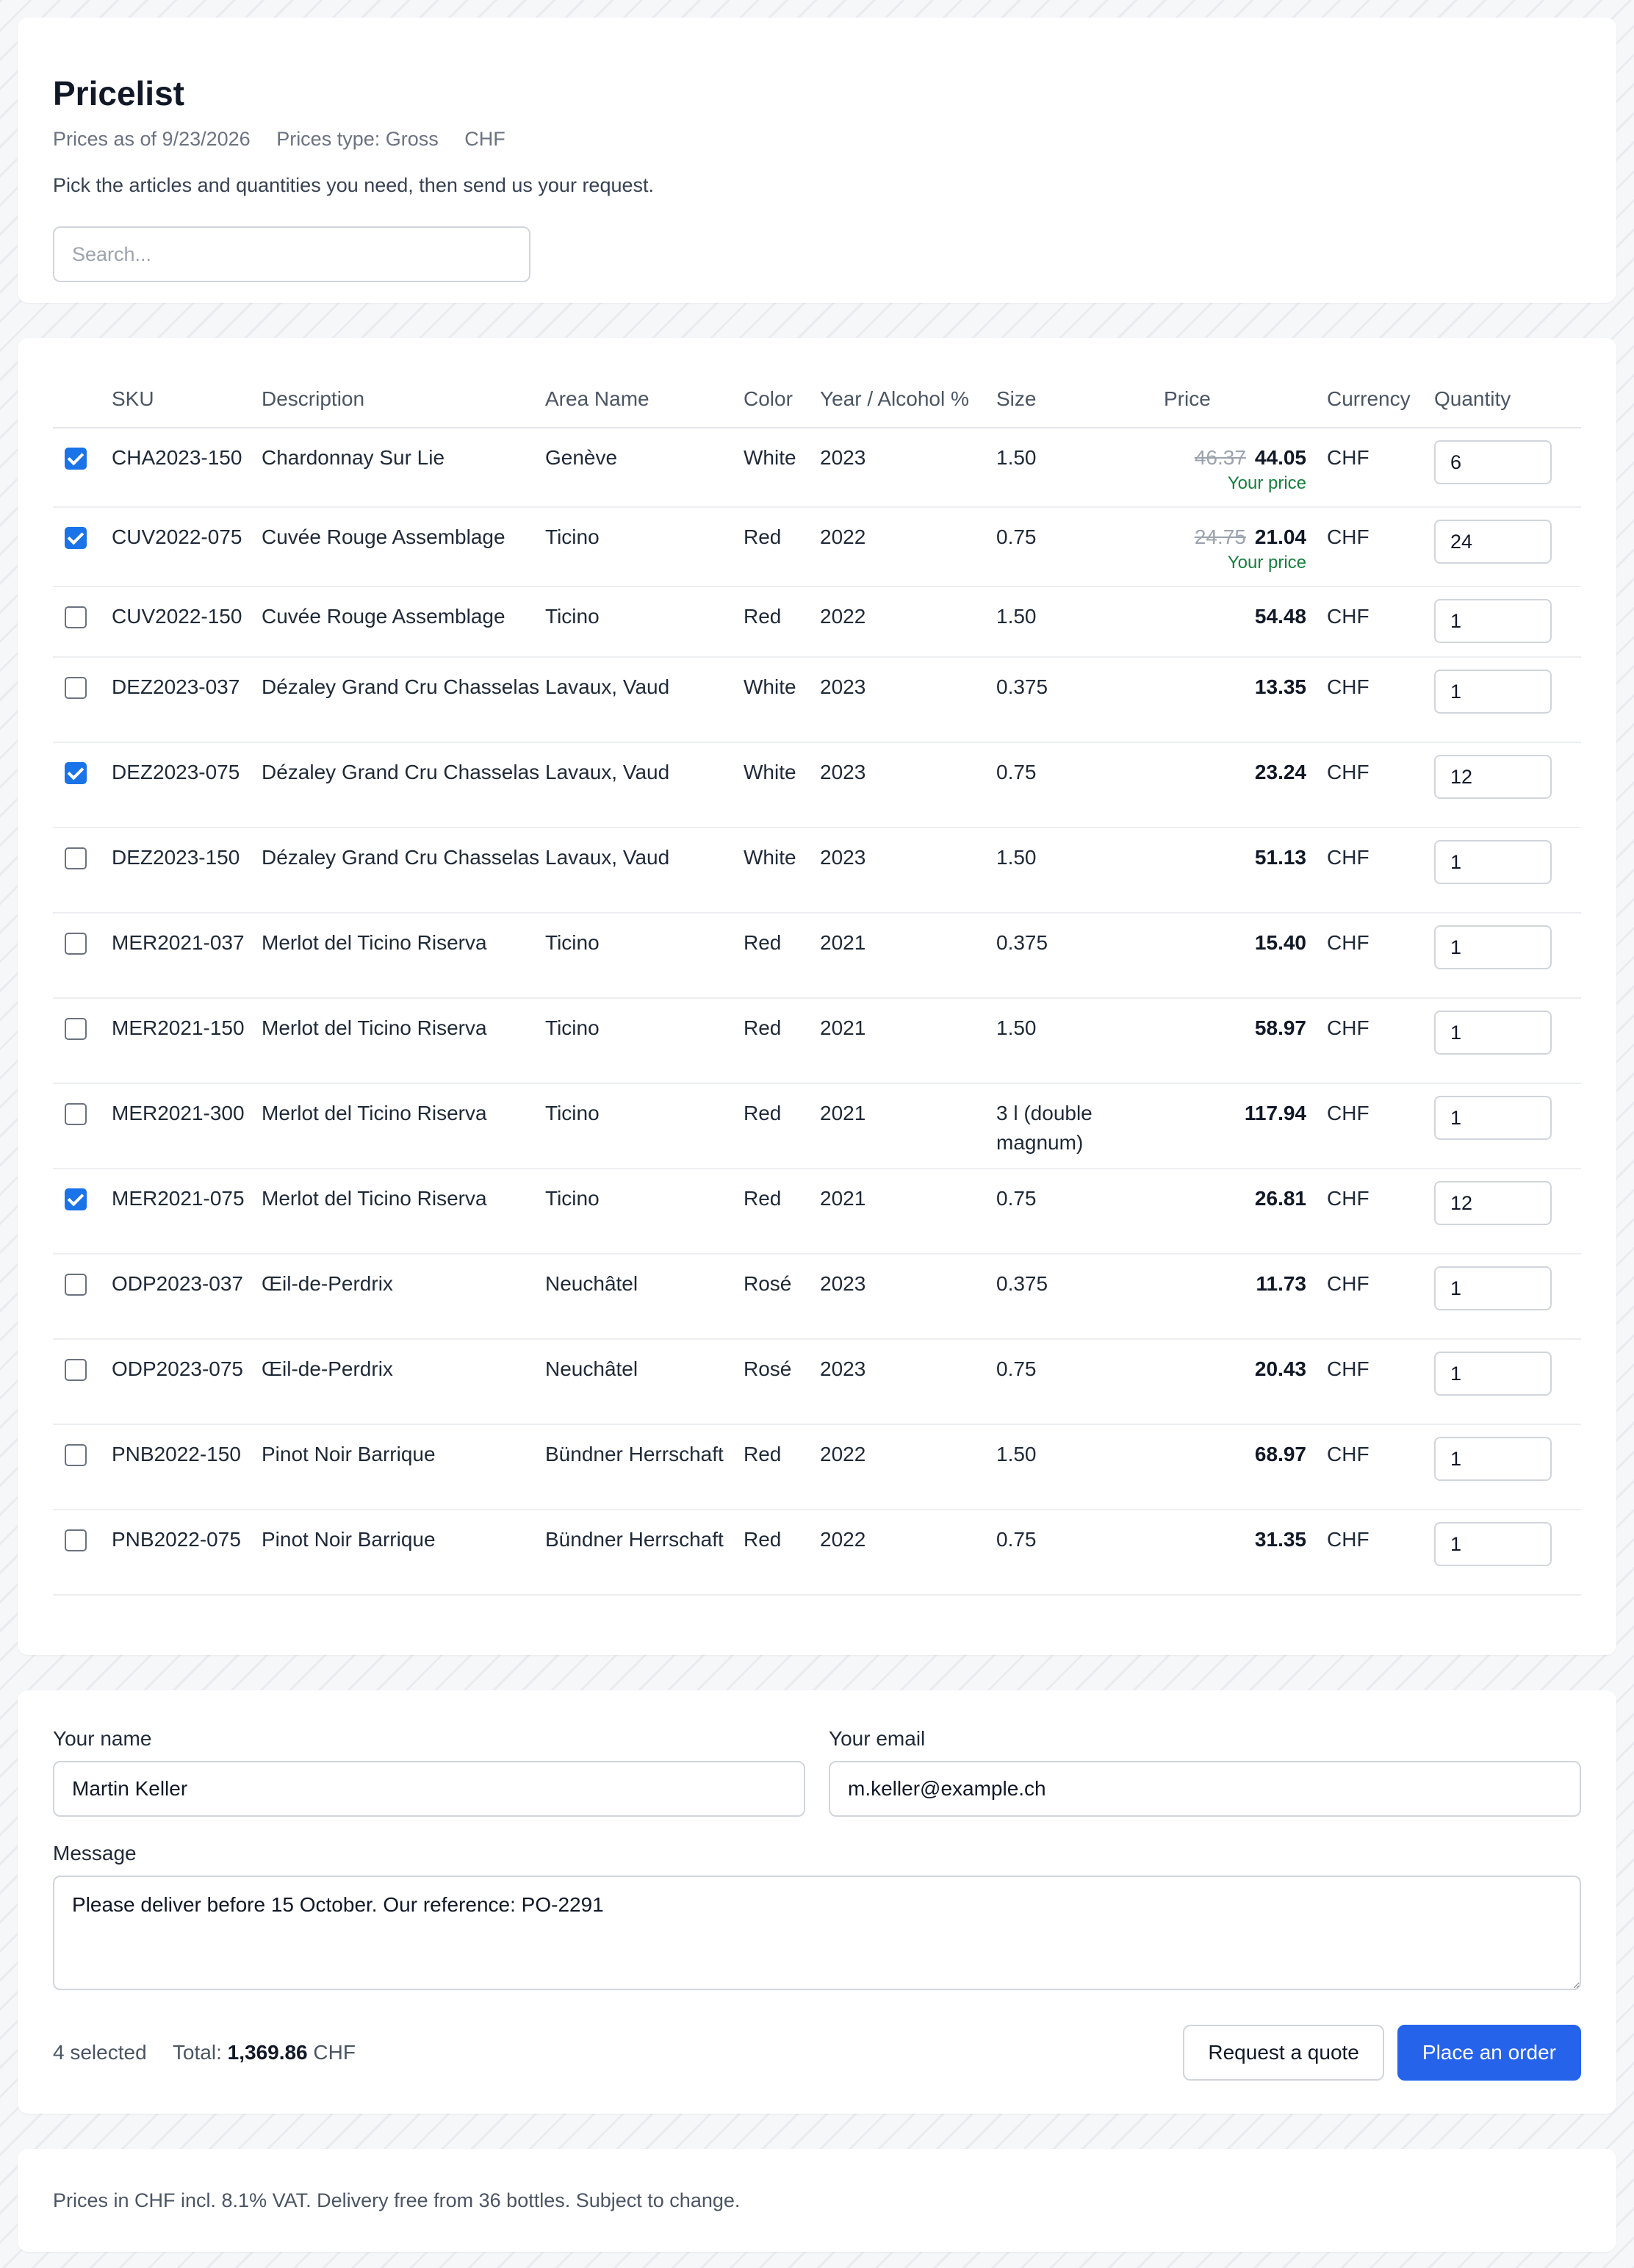 The height and width of the screenshot is (2268, 1634). Describe the element at coordinates (1069, 956) in the screenshot. I see `size-cell: 0.375` at that location.